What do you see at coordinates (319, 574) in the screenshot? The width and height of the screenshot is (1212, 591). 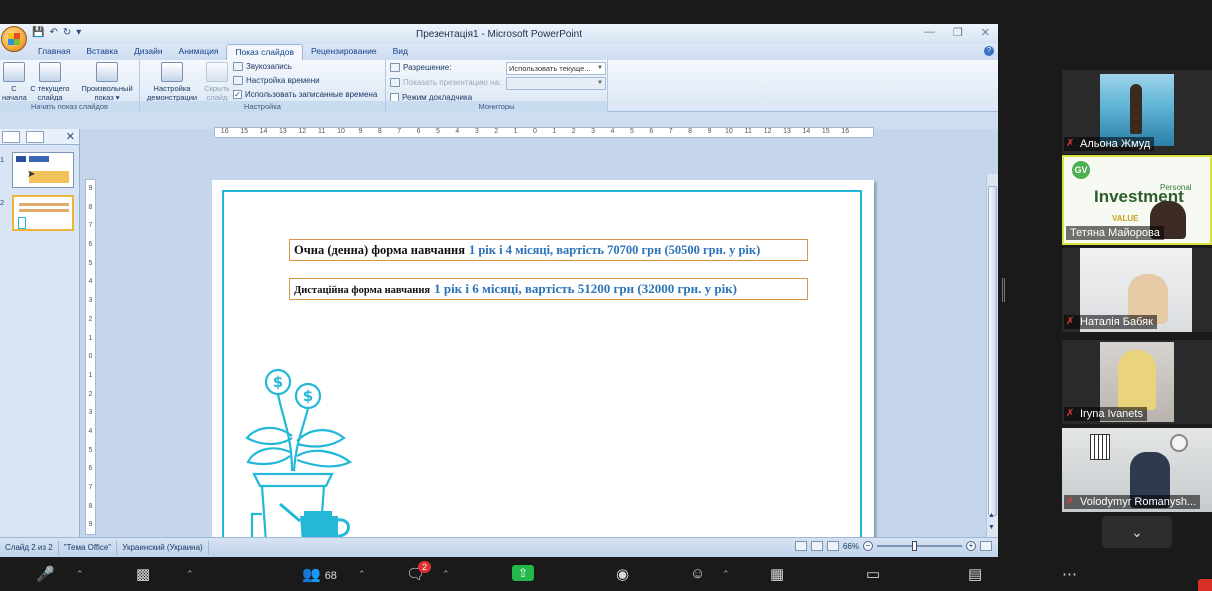 I see `participants-icon: 👥 68` at bounding box center [319, 574].